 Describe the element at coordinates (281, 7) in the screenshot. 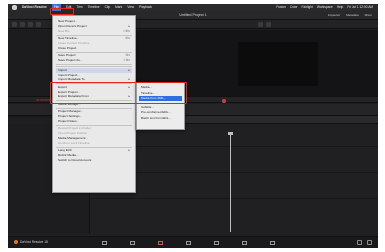

I see `menu-fusion: Fusion` at that location.